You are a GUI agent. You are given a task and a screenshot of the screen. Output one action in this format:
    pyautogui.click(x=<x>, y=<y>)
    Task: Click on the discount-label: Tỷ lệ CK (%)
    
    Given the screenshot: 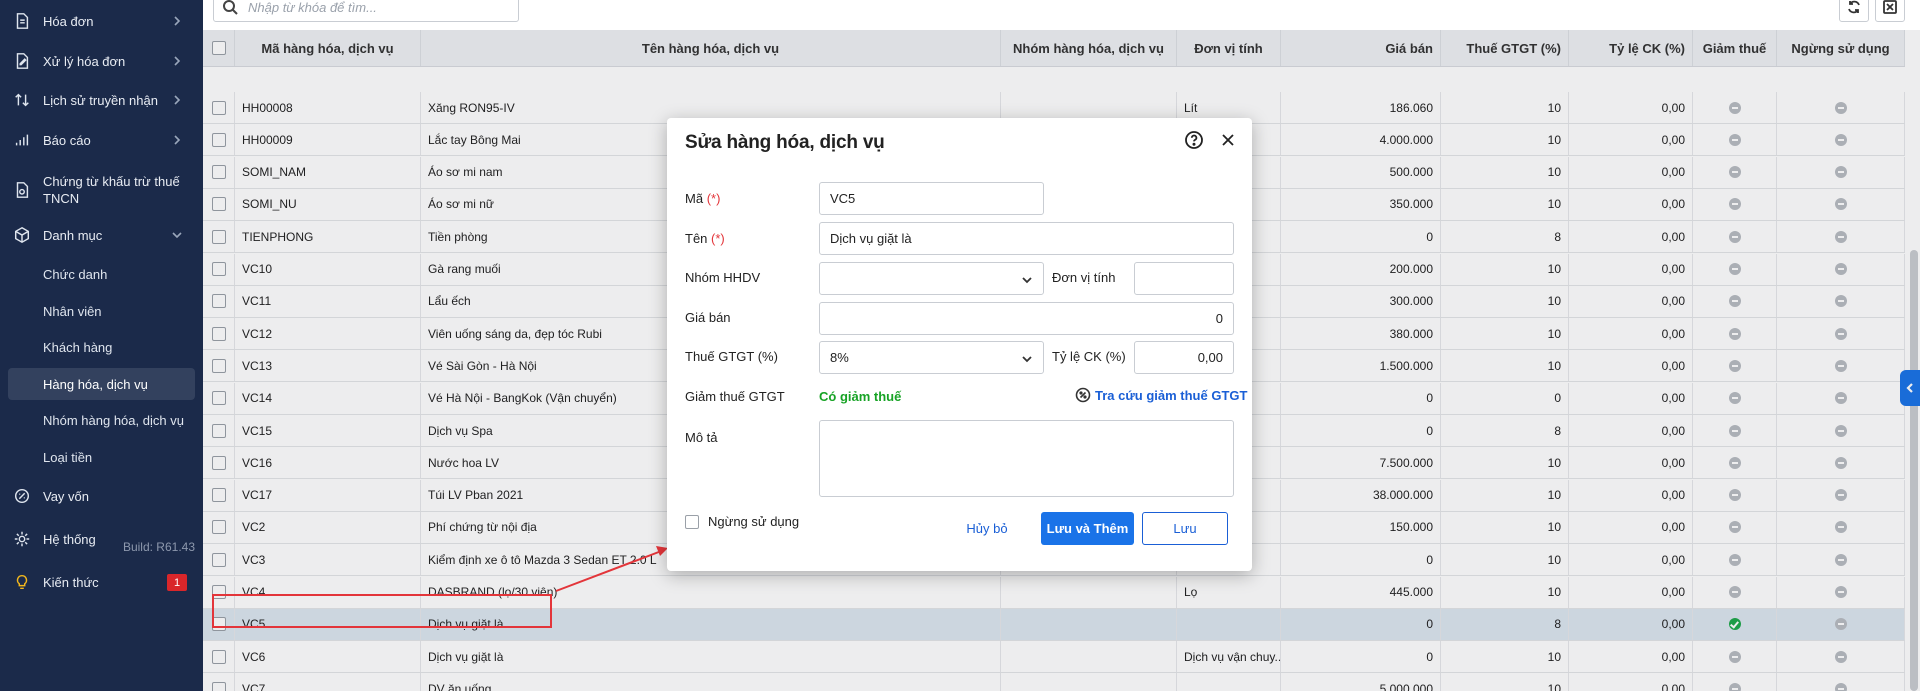 What is the action you would take?
    pyautogui.click(x=1089, y=356)
    